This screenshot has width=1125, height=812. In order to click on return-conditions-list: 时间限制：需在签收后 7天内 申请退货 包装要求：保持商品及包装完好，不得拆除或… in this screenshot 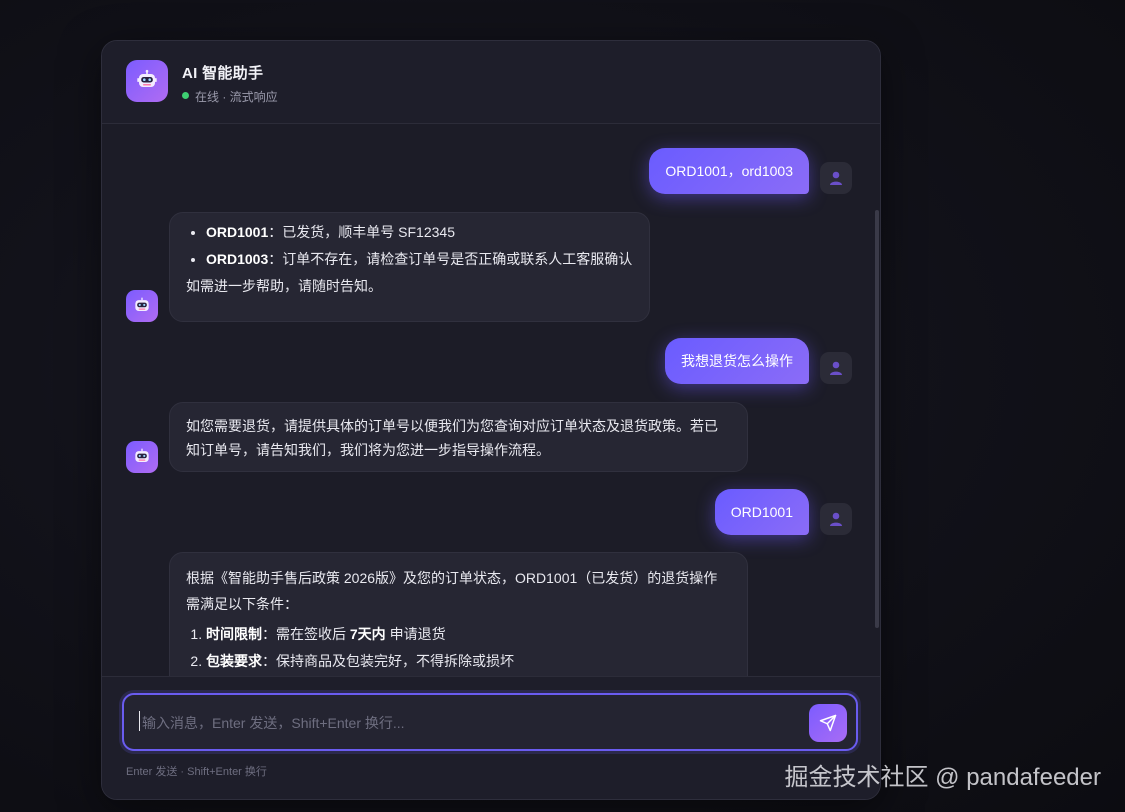, I will do `click(458, 647)`.